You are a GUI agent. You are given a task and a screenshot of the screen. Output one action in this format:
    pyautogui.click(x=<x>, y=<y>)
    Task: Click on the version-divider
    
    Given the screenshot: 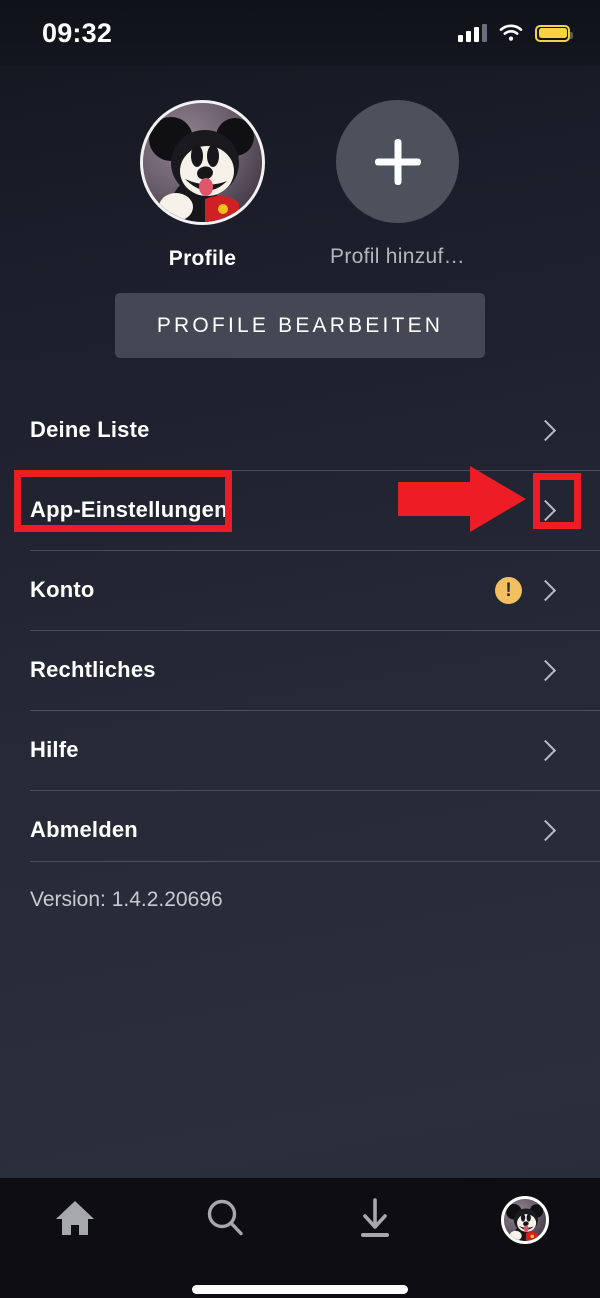 What is the action you would take?
    pyautogui.click(x=315, y=861)
    